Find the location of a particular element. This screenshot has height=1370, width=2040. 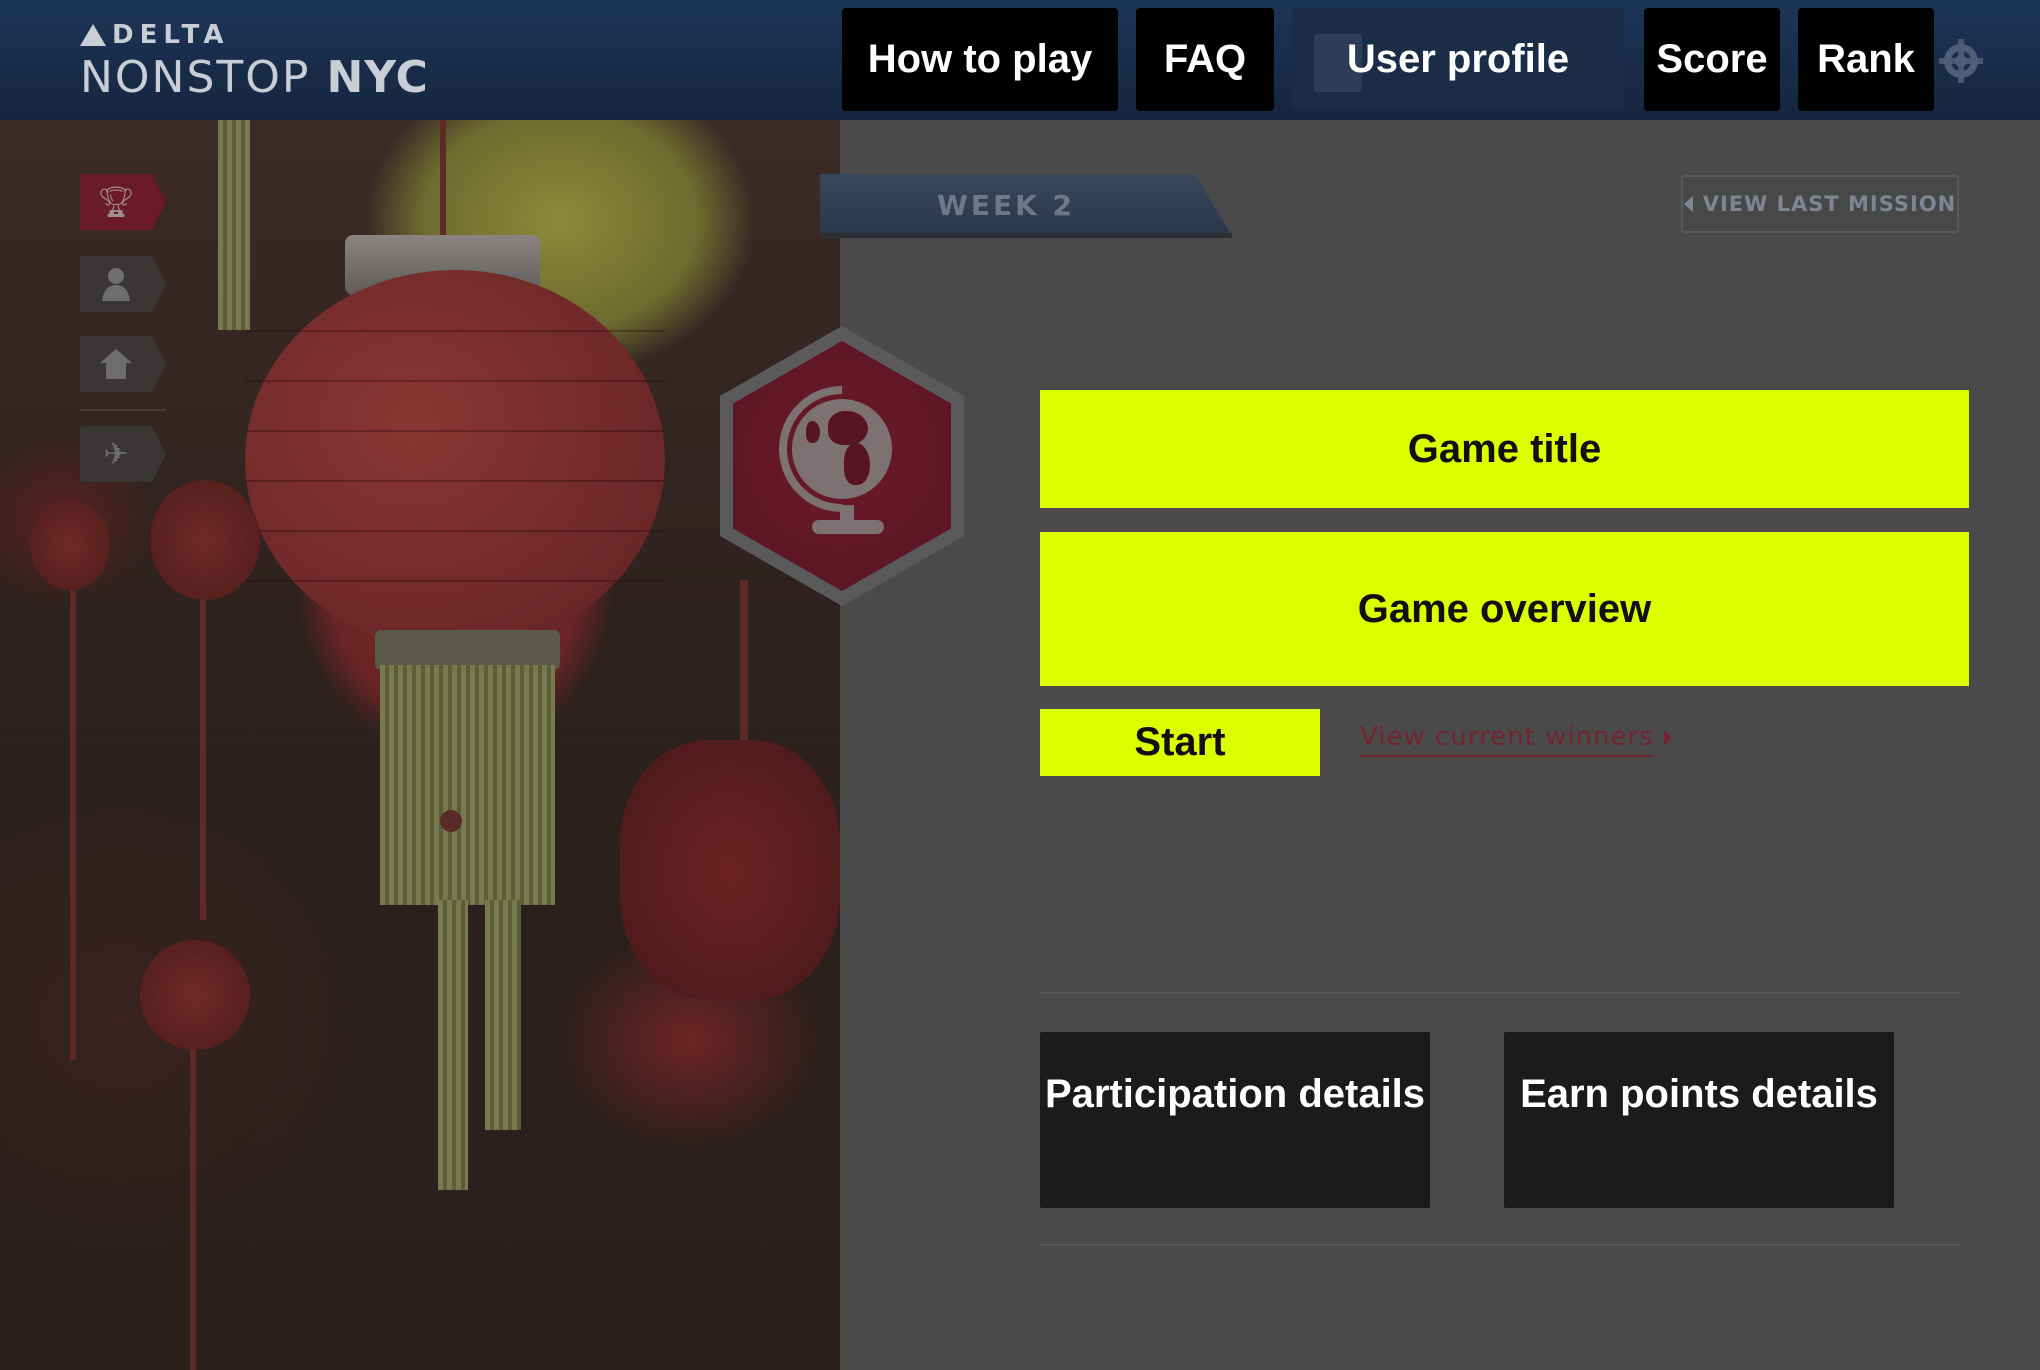

week-ribbon: WEEK 2 is located at coordinates (1026, 205).